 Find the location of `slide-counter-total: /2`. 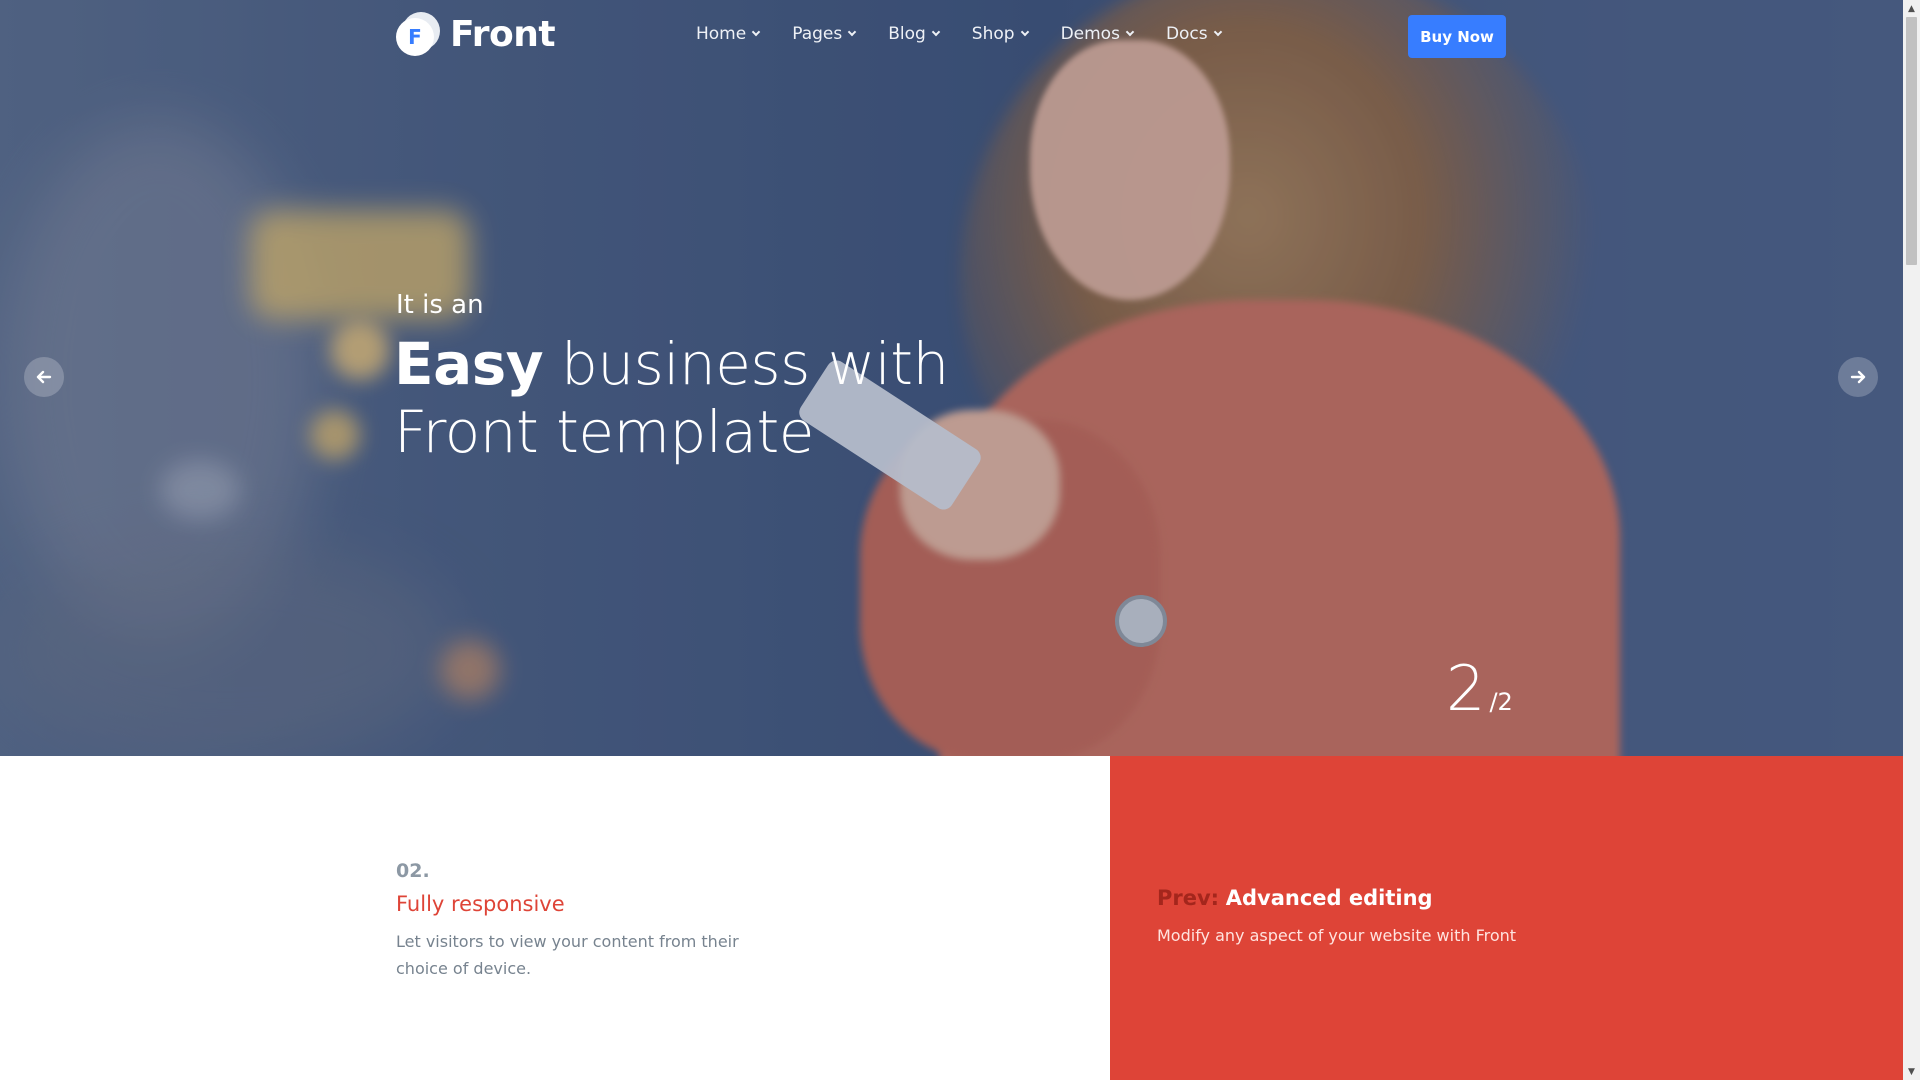

slide-counter-total: /2 is located at coordinates (1501, 702).